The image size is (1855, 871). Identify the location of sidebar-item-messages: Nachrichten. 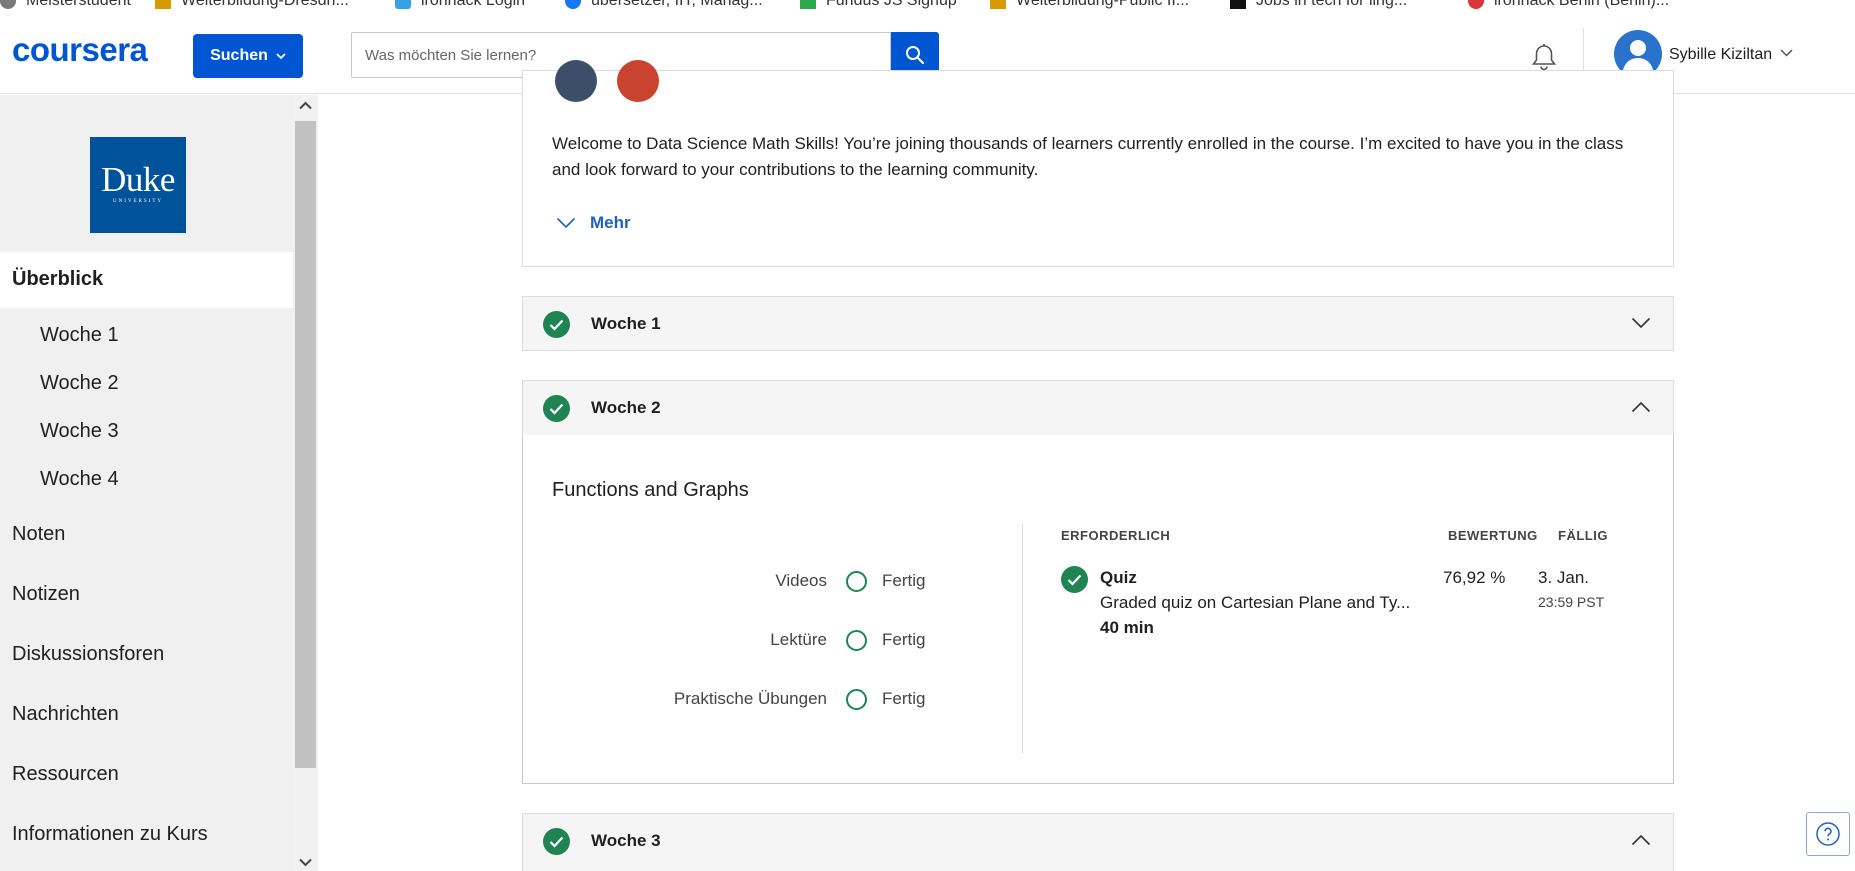
(65, 714).